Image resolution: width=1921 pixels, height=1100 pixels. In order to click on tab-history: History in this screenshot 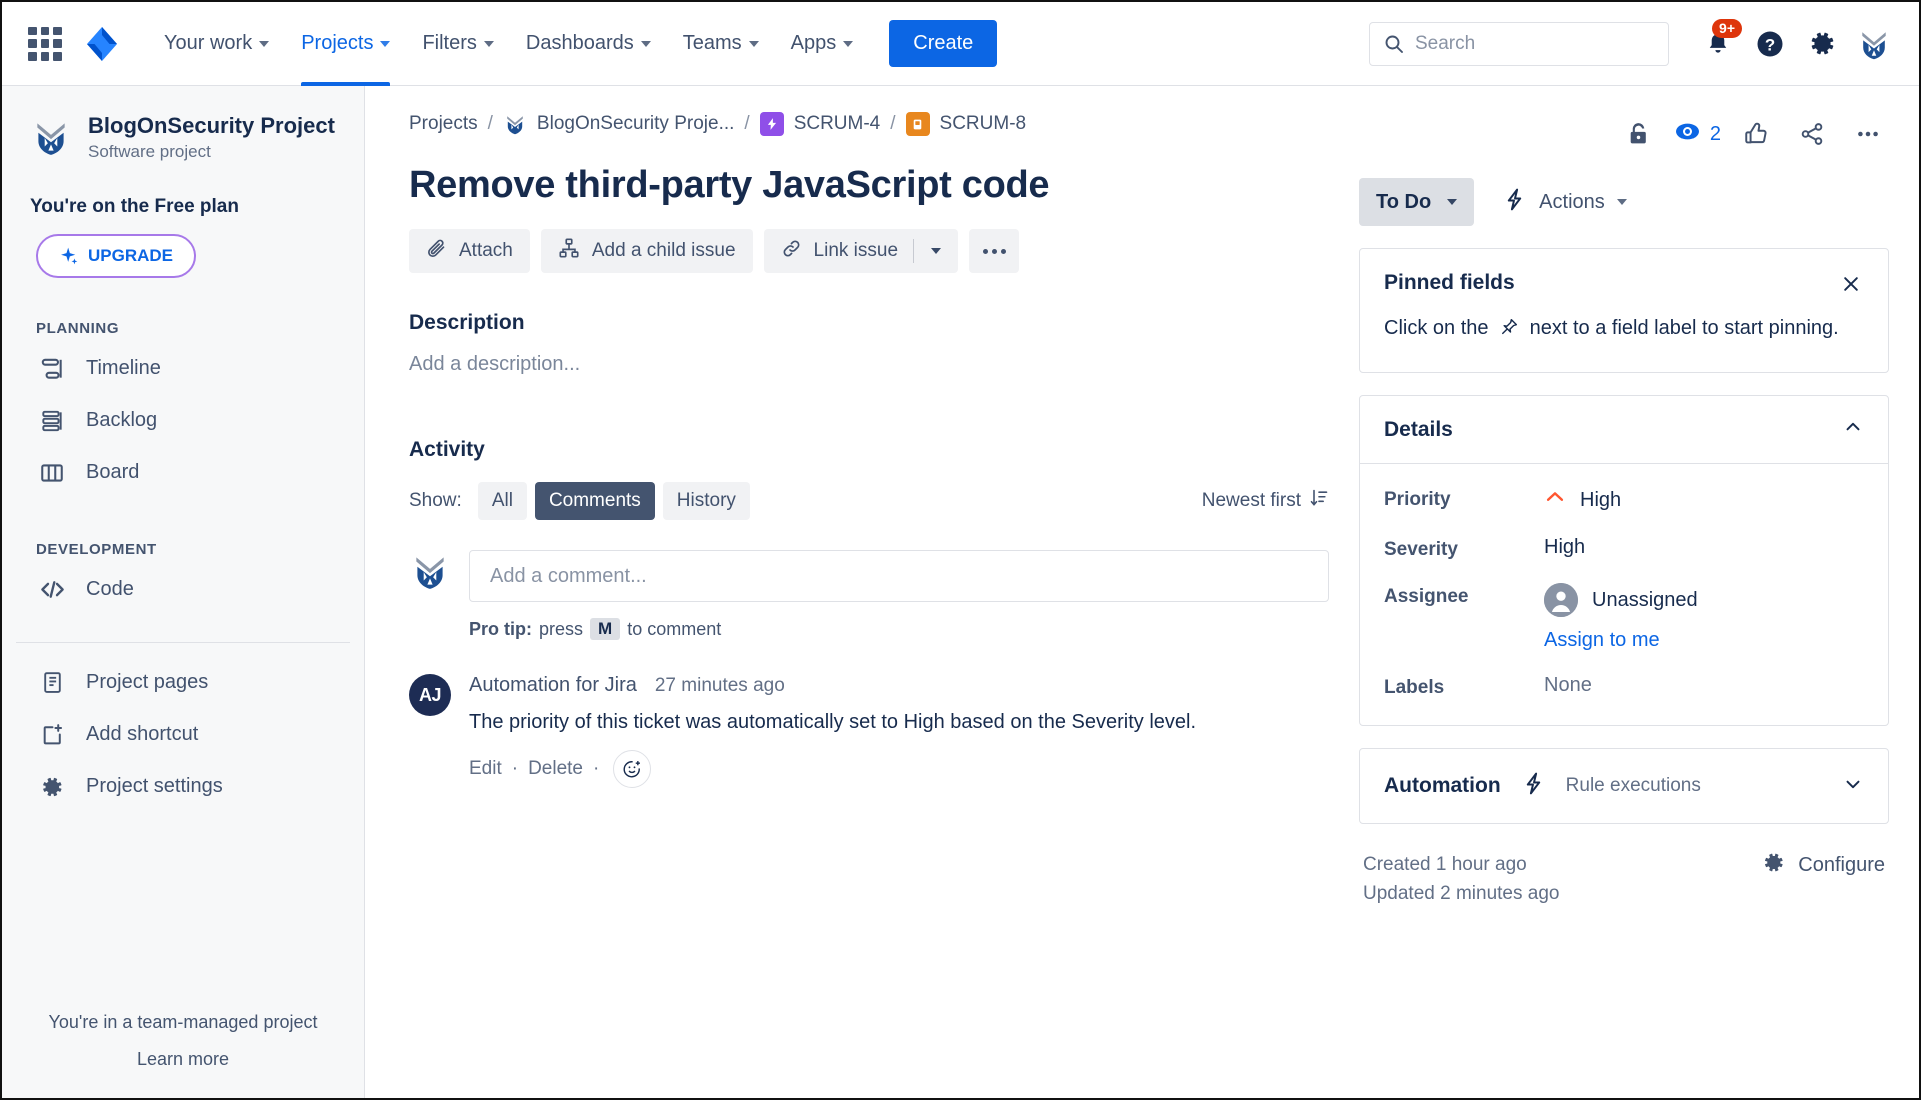, I will do `click(706, 501)`.